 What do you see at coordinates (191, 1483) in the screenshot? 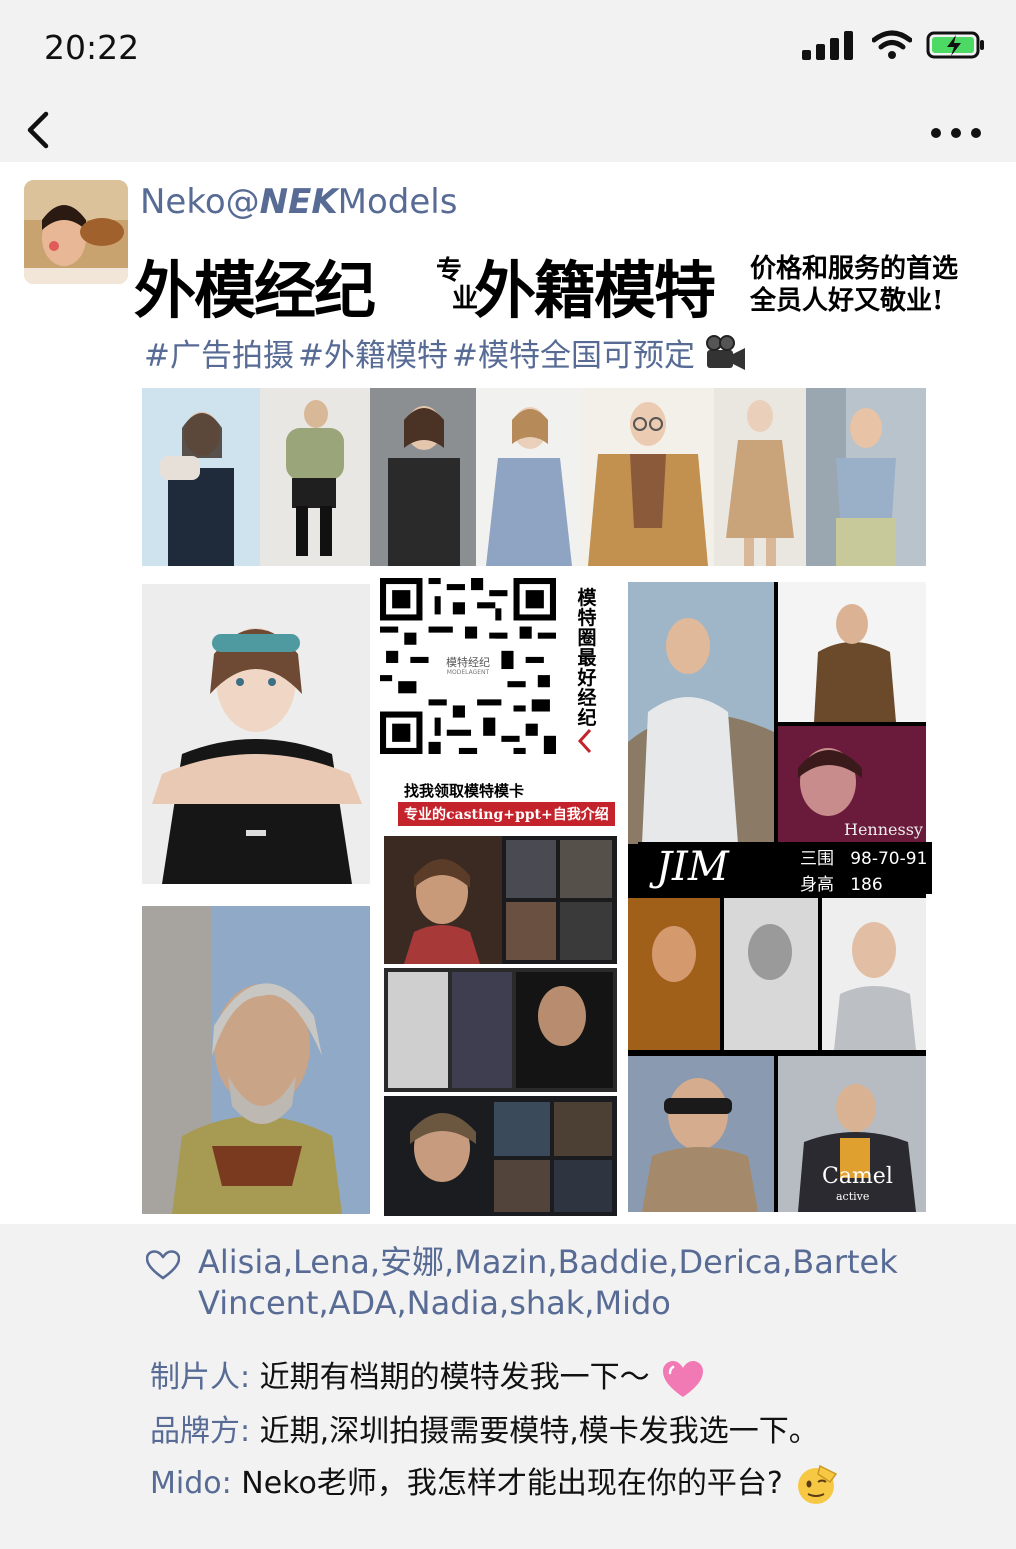
I see `comment-3-author: Mido:` at bounding box center [191, 1483].